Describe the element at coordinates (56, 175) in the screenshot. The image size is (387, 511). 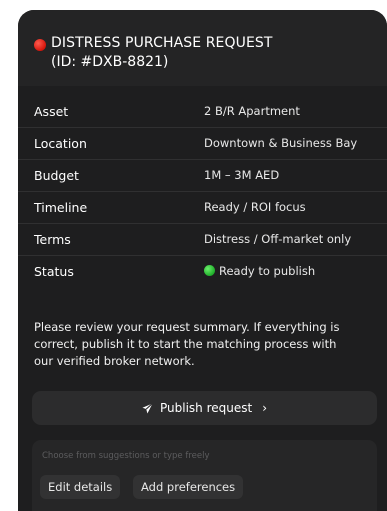
I see `row-label: Budget` at that location.